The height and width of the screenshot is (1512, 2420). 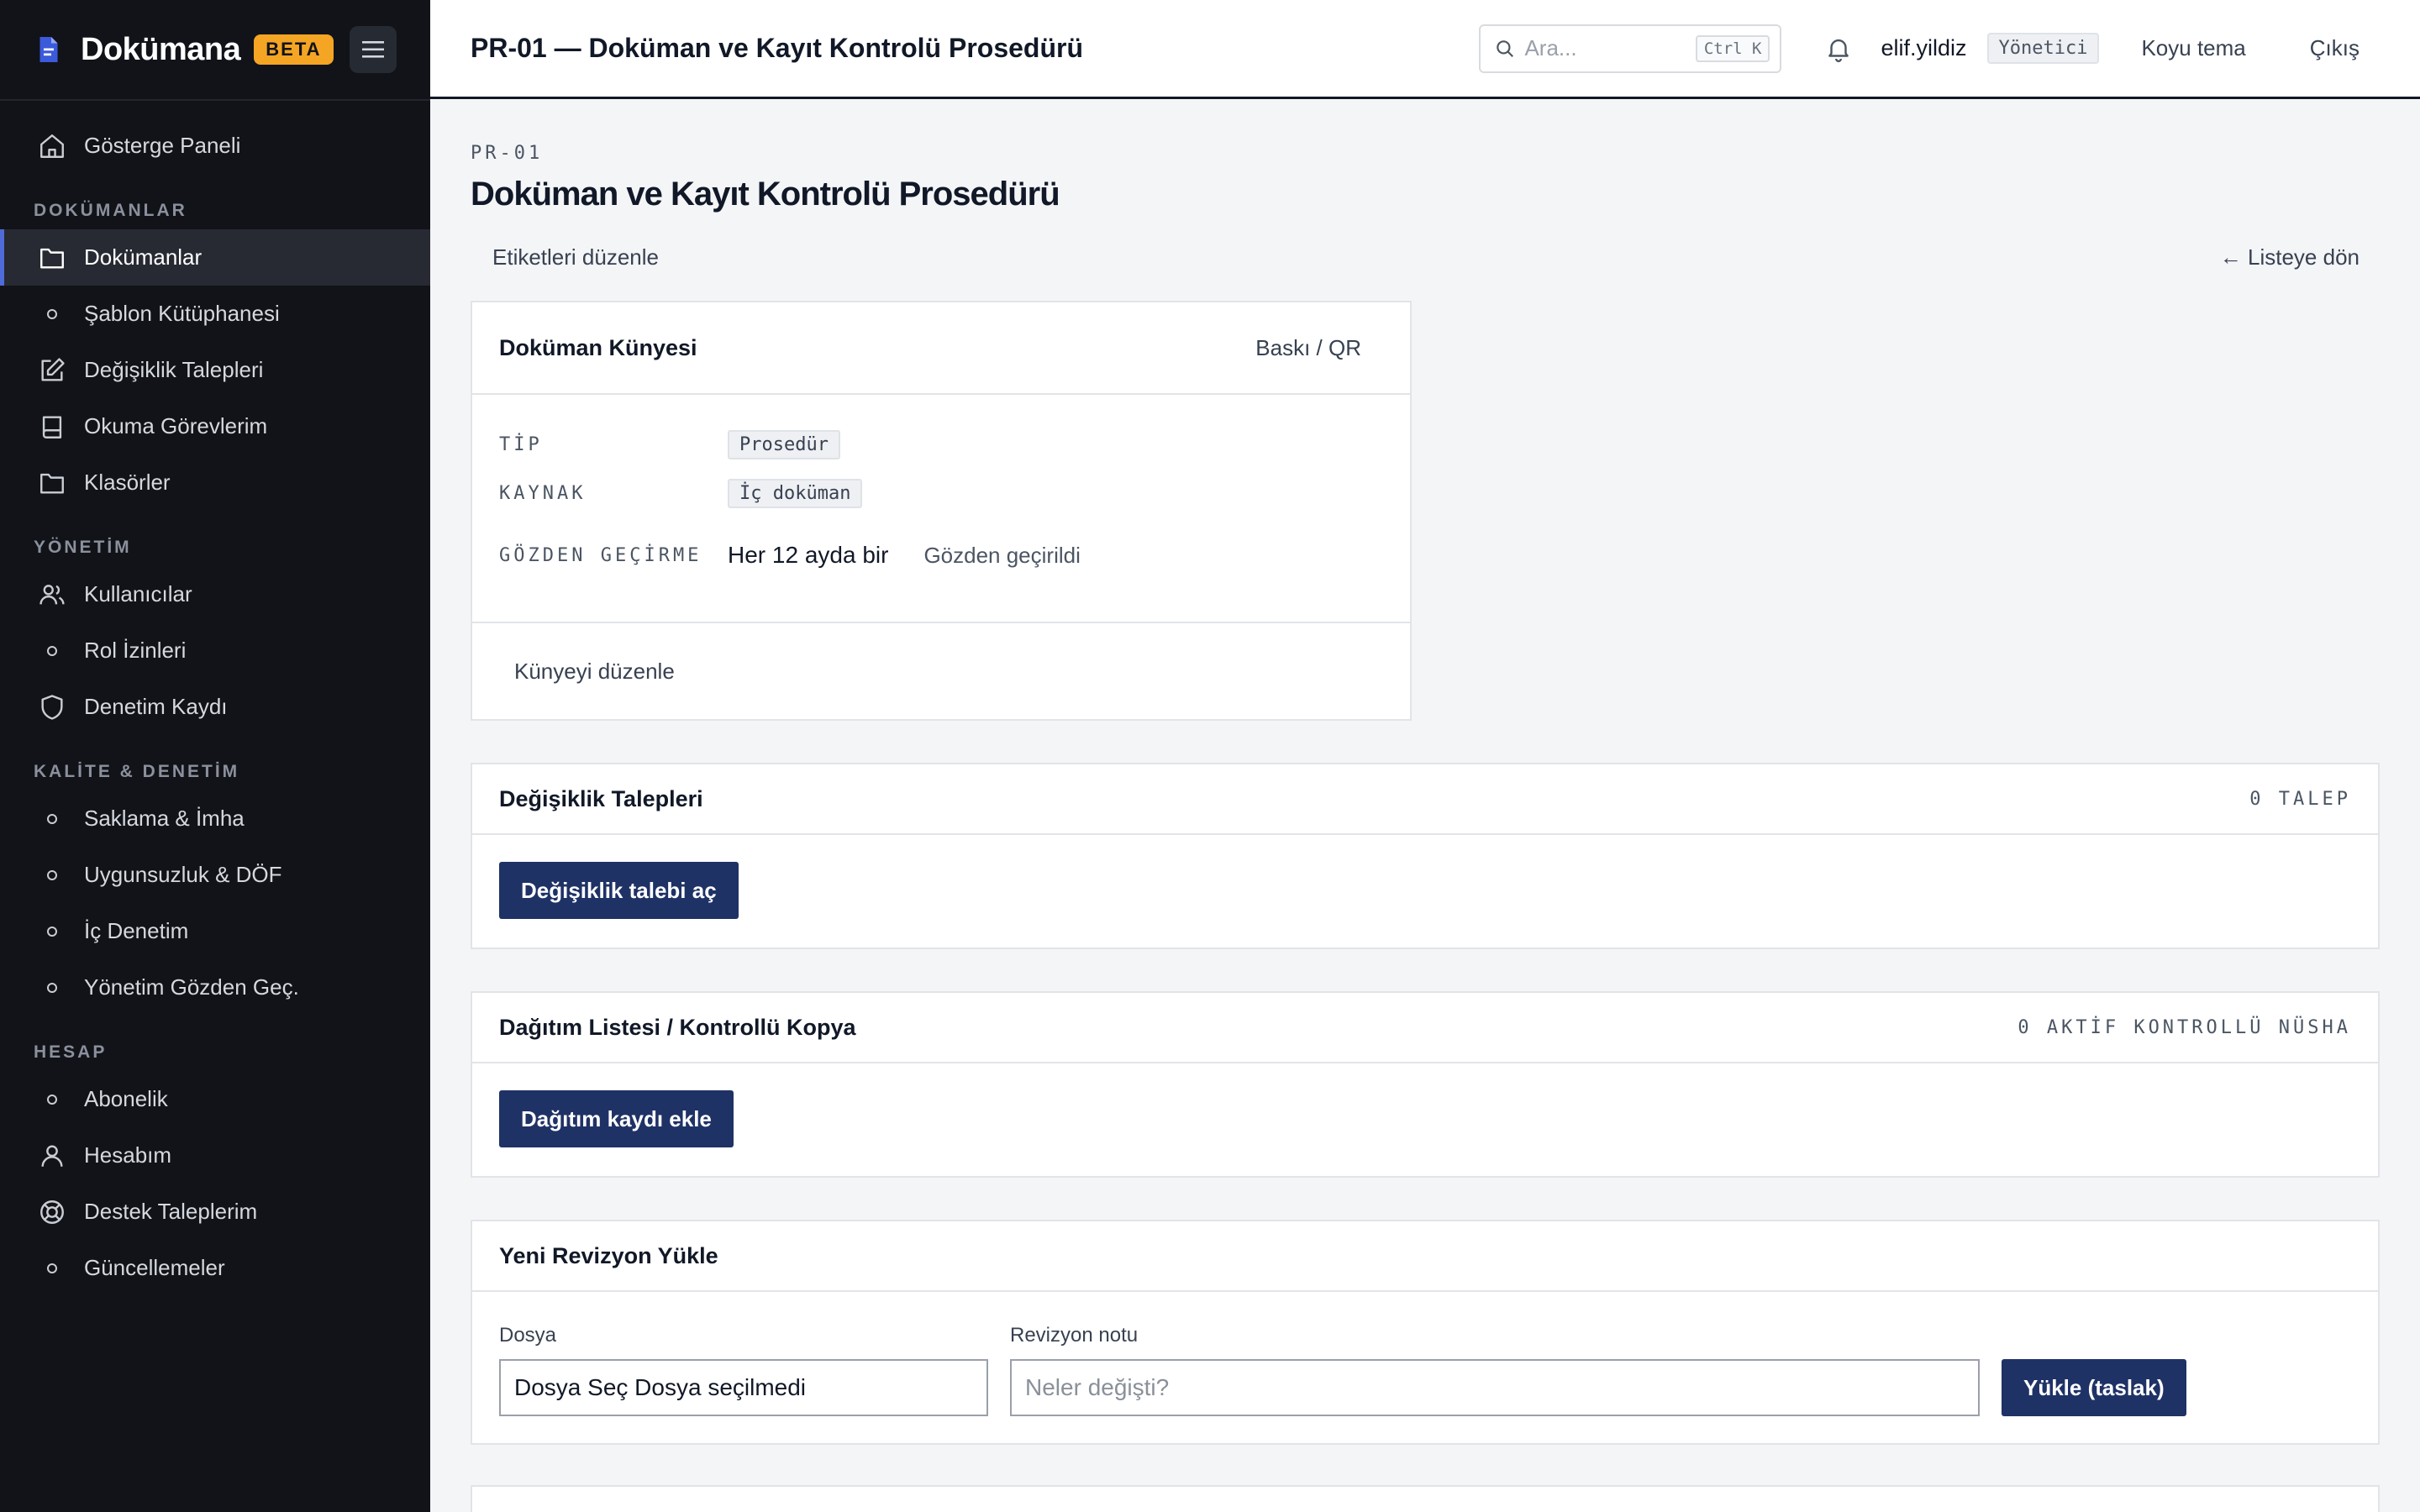 I want to click on sidebar-item-label: Abonelik, so click(x=126, y=1098).